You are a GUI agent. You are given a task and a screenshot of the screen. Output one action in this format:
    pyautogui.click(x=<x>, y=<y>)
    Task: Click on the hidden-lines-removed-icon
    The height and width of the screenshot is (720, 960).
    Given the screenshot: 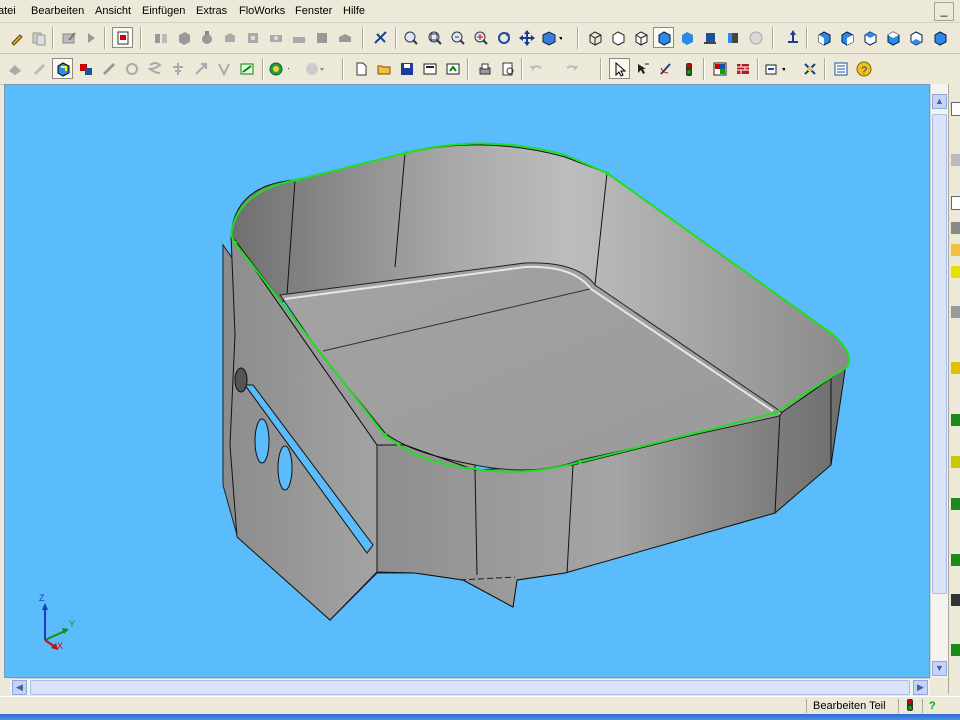 What is the action you would take?
    pyautogui.click(x=640, y=37)
    